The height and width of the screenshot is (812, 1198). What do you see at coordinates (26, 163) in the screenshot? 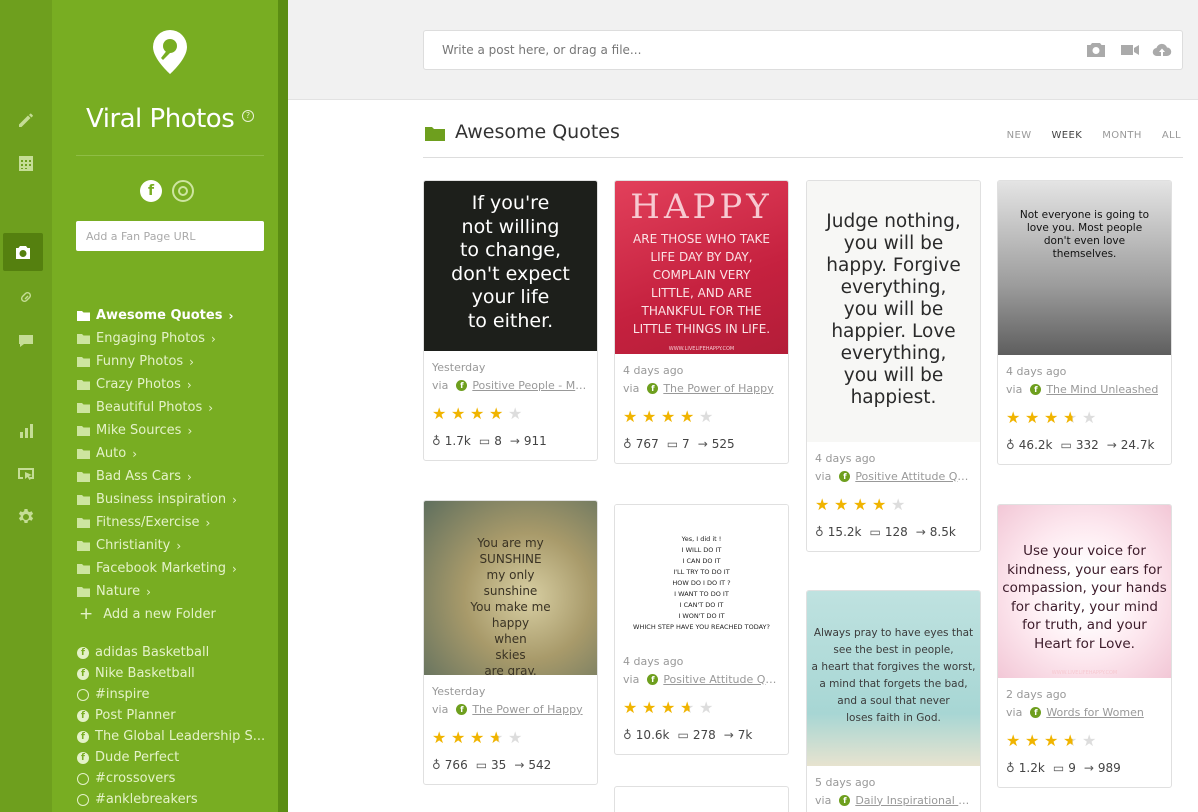
I see `calendar-icon` at bounding box center [26, 163].